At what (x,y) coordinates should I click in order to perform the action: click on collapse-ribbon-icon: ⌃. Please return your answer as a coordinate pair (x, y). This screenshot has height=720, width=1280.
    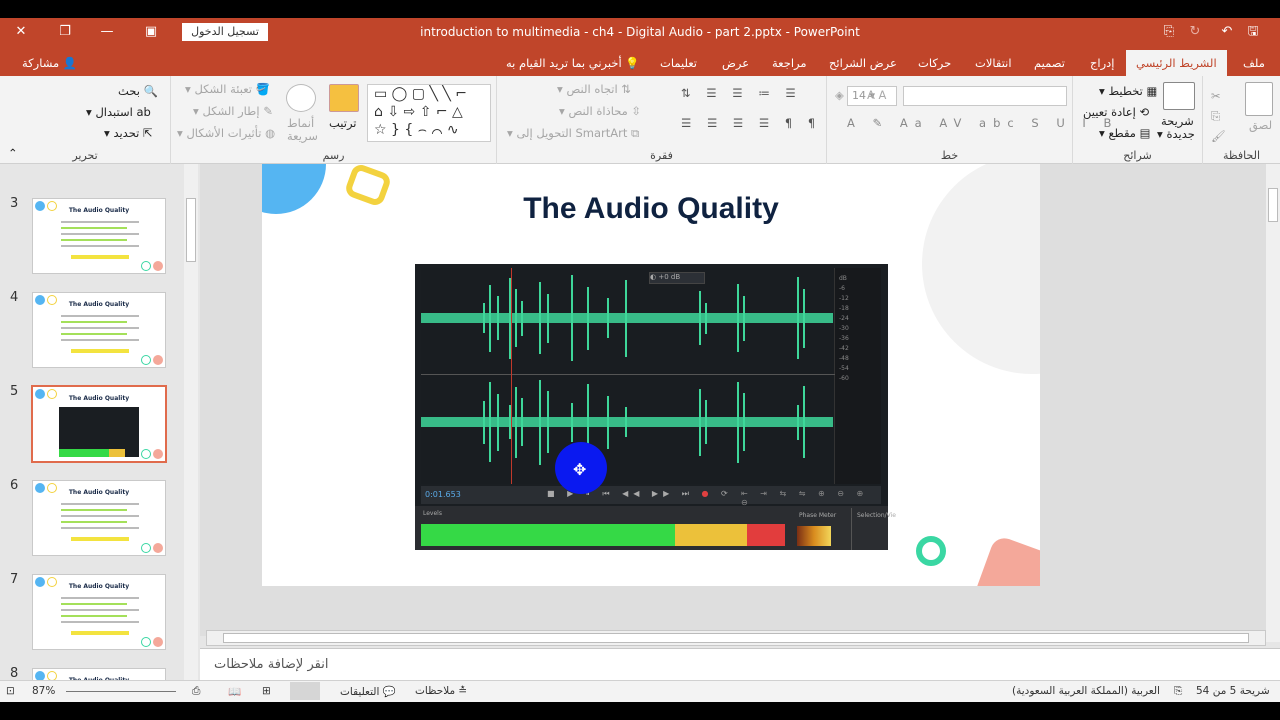
    Looking at the image, I should click on (13, 153).